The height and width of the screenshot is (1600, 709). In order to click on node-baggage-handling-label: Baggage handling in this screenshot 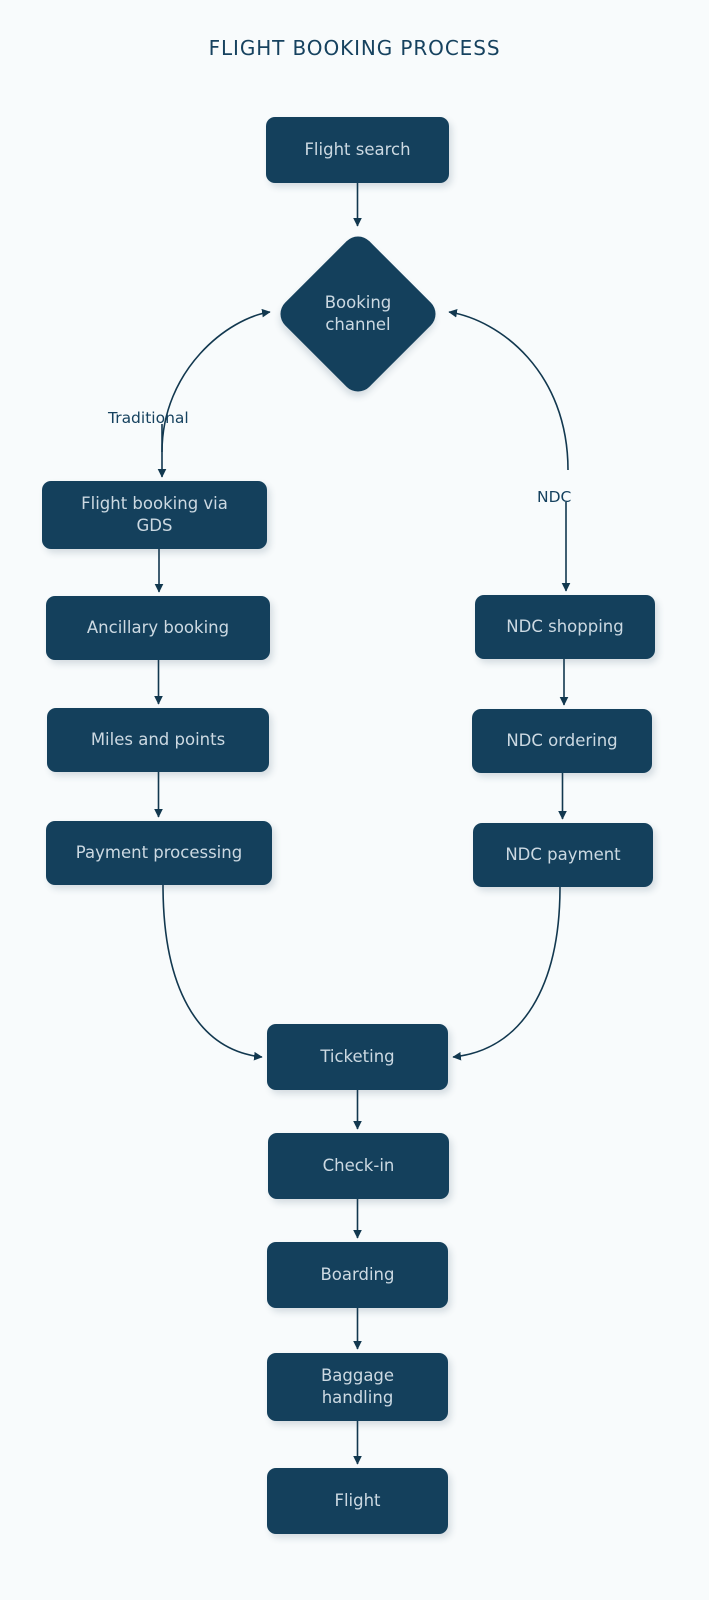, I will do `click(357, 1386)`.